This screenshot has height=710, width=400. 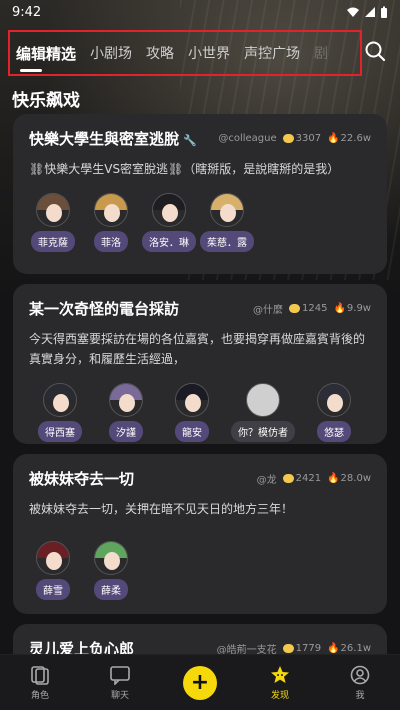 I want to click on card-author: @什麼, so click(x=268, y=308).